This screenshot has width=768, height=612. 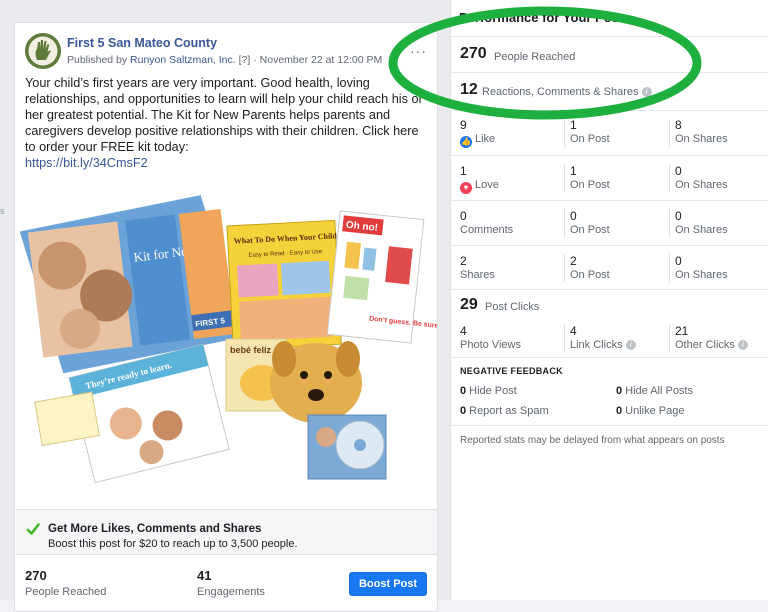 What do you see at coordinates (33, 529) in the screenshot?
I see `check-icon` at bounding box center [33, 529].